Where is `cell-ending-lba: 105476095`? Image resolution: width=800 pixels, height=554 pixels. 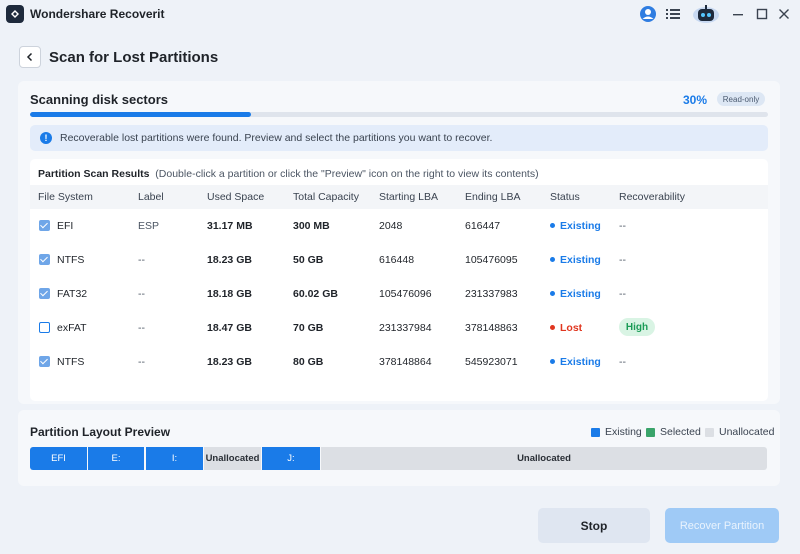 cell-ending-lba: 105476095 is located at coordinates (491, 260).